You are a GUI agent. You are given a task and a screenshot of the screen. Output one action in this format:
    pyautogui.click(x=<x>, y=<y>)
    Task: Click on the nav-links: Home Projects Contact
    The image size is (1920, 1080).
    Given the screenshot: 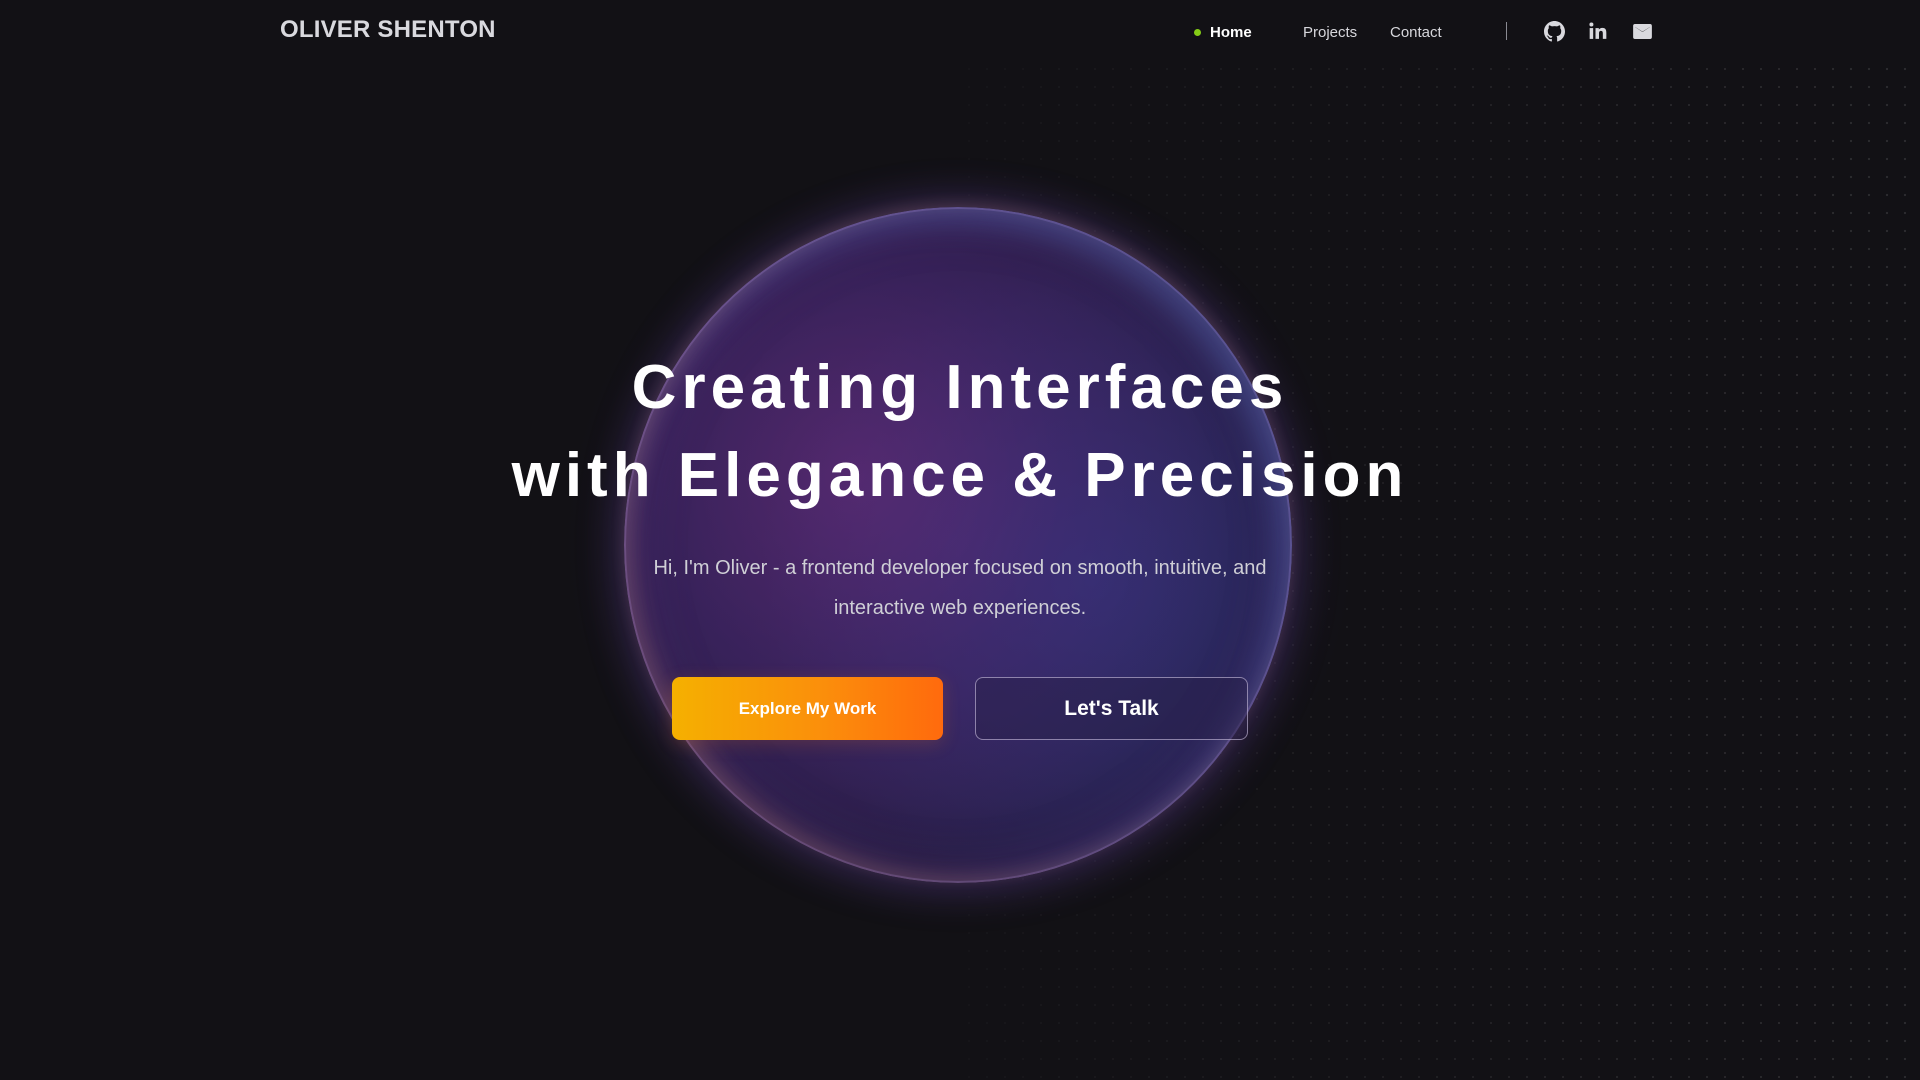 What is the action you would take?
    pyautogui.click(x=1318, y=32)
    